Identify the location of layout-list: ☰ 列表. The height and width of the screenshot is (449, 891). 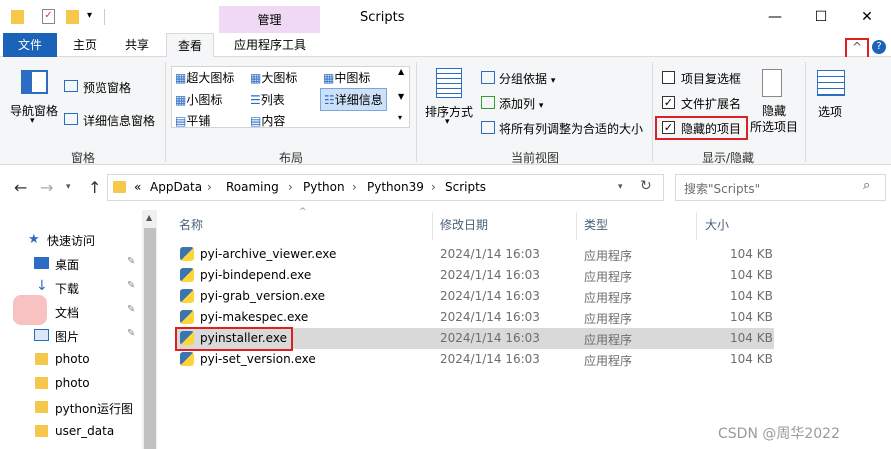
(267, 99).